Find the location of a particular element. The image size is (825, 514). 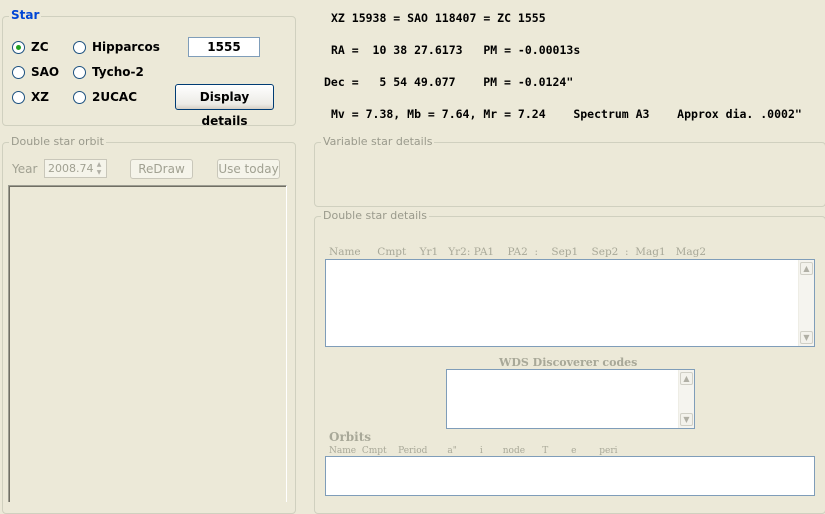

radio-zc is located at coordinates (18, 47).